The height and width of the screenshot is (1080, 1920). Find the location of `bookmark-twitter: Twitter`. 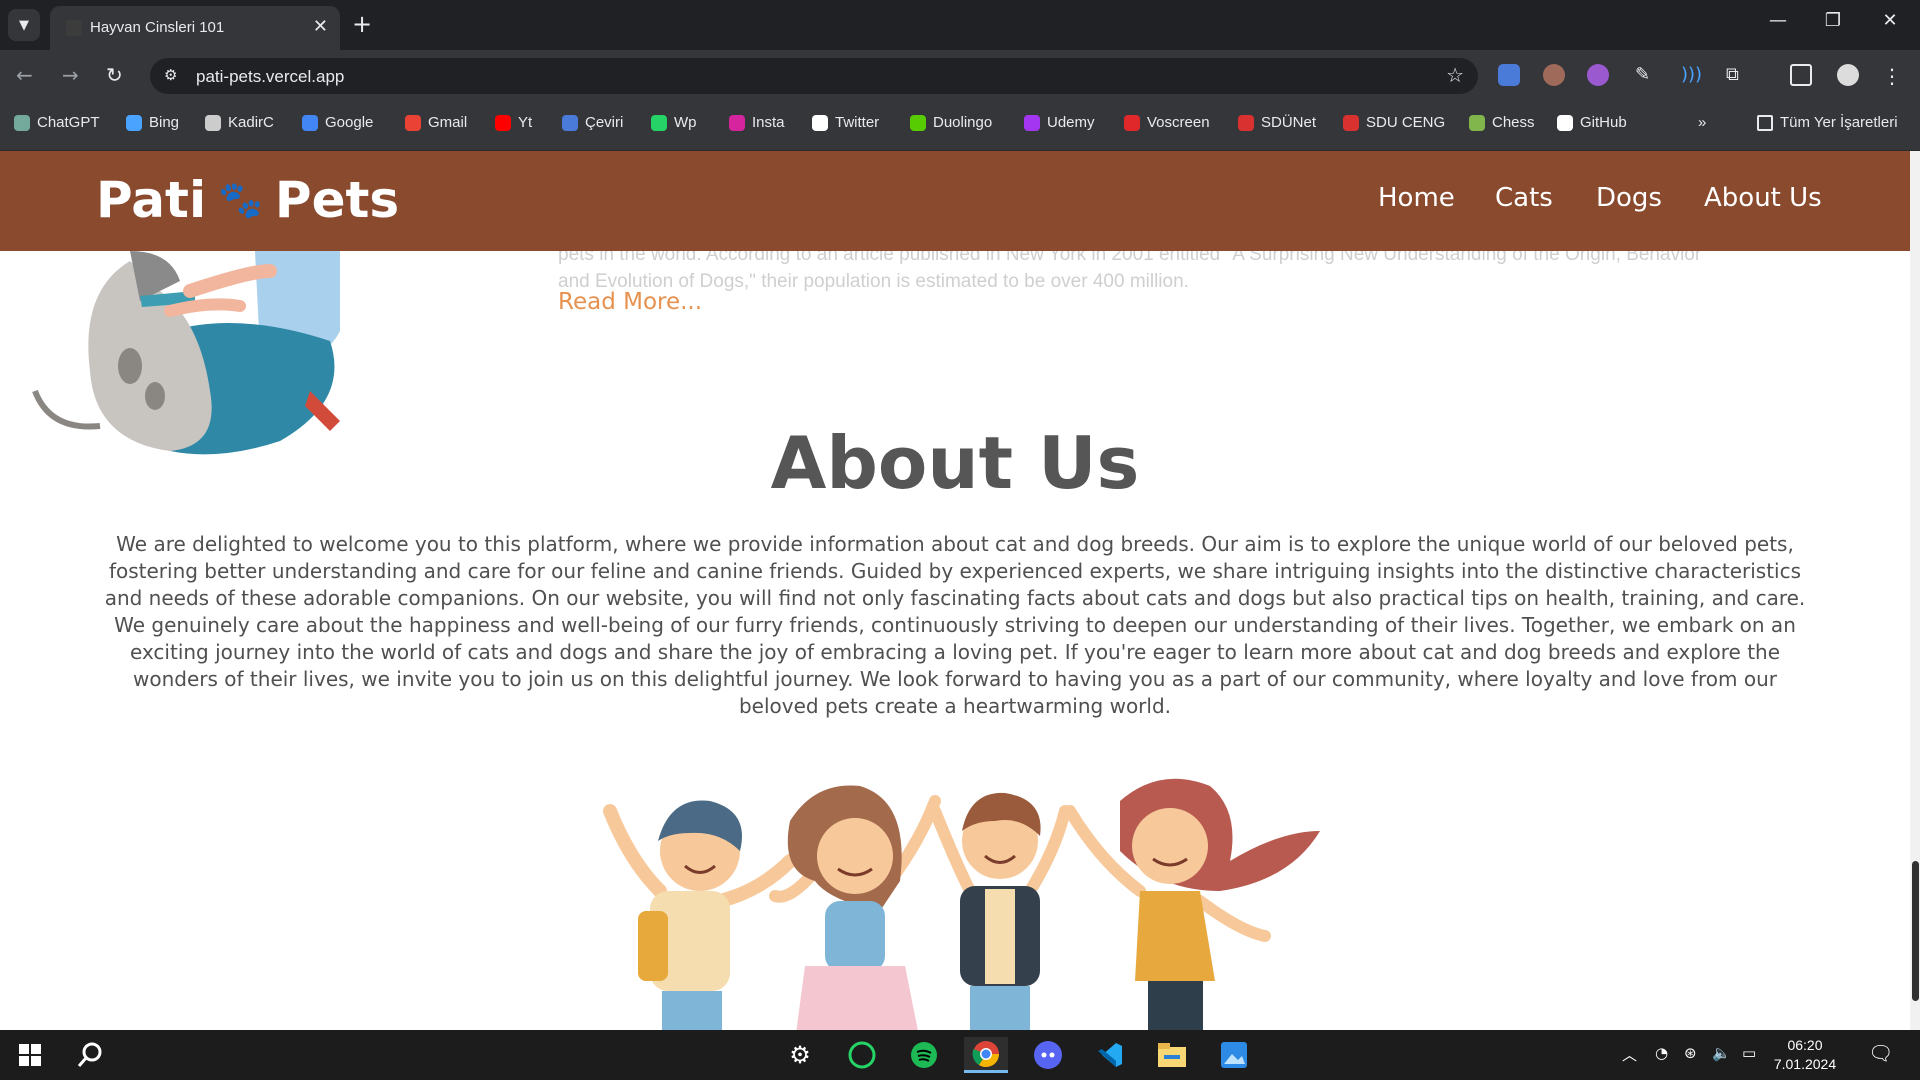

bookmark-twitter: Twitter is located at coordinates (845, 122).